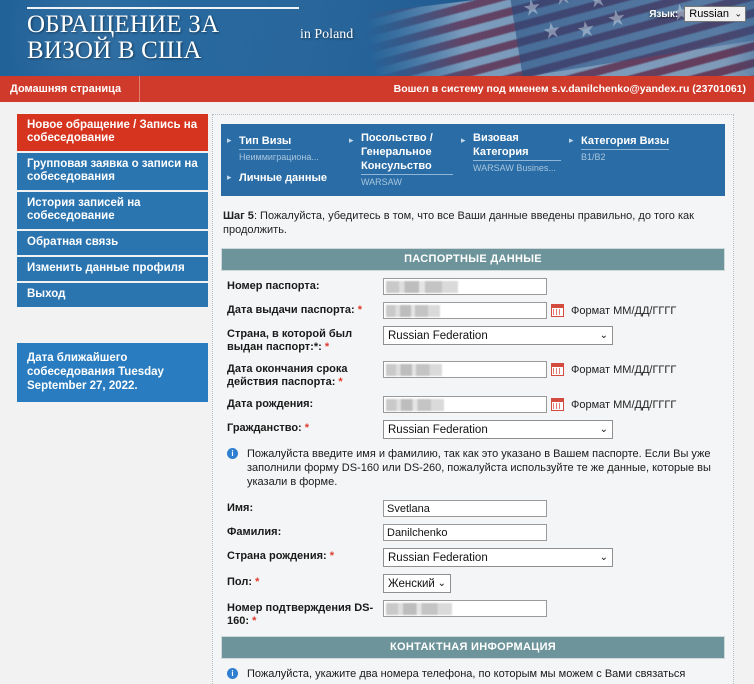 Image resolution: width=754 pixels, height=684 pixels. I want to click on issue-country-value: Russian Federation, so click(438, 336).